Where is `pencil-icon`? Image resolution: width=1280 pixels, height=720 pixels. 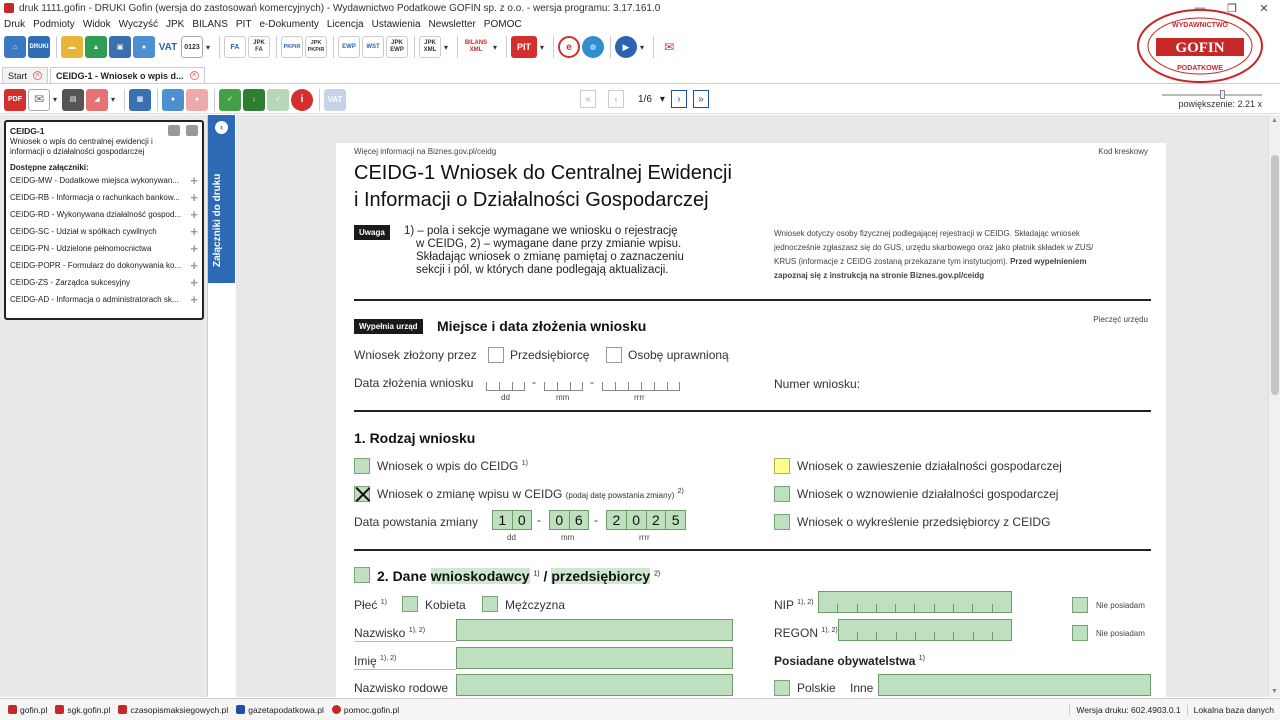 pencil-icon is located at coordinates (192, 130).